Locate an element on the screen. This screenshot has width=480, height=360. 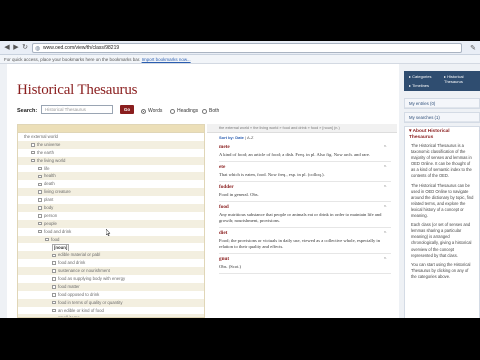
entry-headword-link: ete is located at coordinates (305, 167).